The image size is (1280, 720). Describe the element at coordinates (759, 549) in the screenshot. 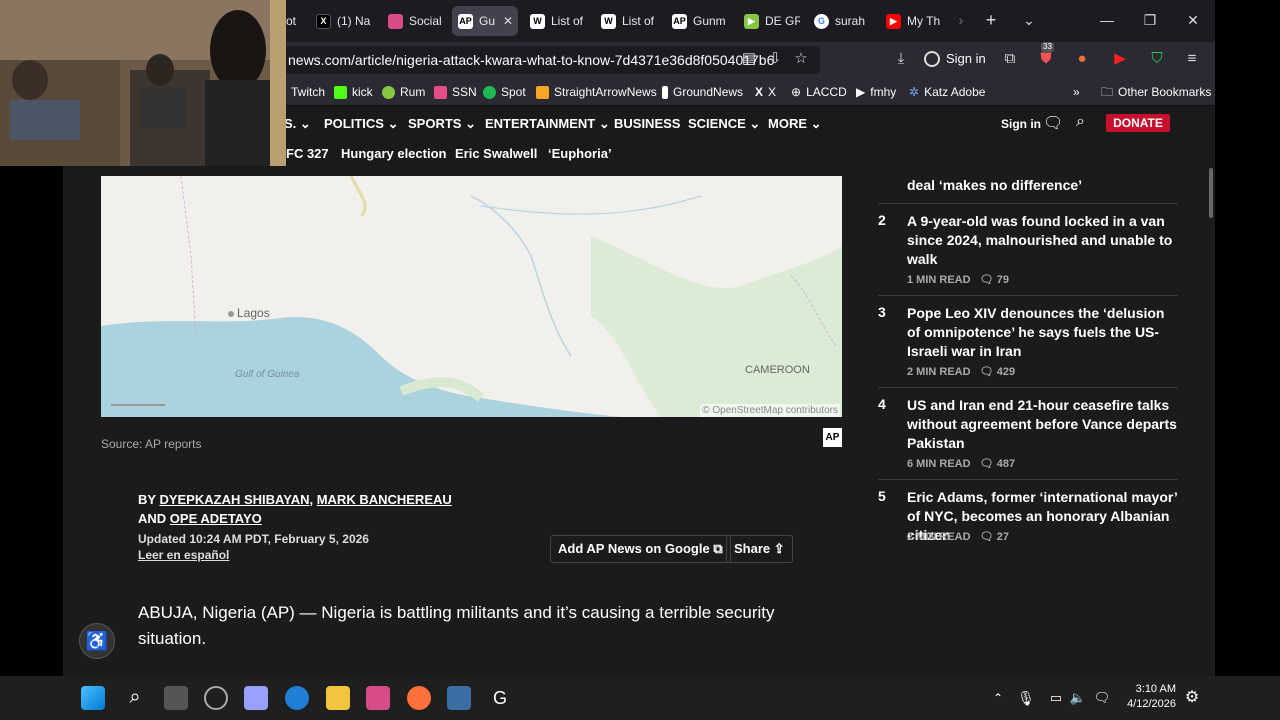

I see `share-button: Share ⇪` at that location.